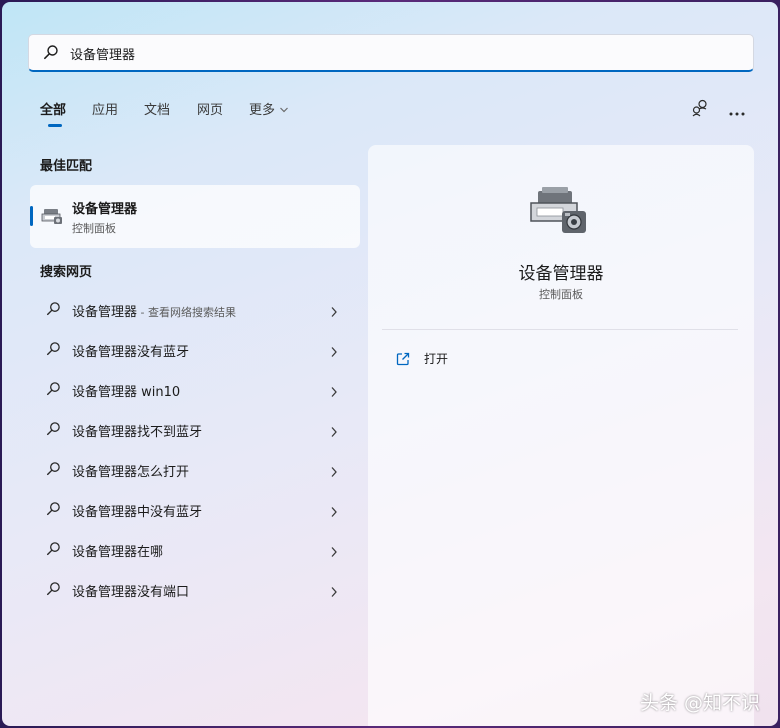 The height and width of the screenshot is (728, 780). Describe the element at coordinates (131, 352) in the screenshot. I see `web-suggestion-label: 设备管理器没有蓝牙` at that location.